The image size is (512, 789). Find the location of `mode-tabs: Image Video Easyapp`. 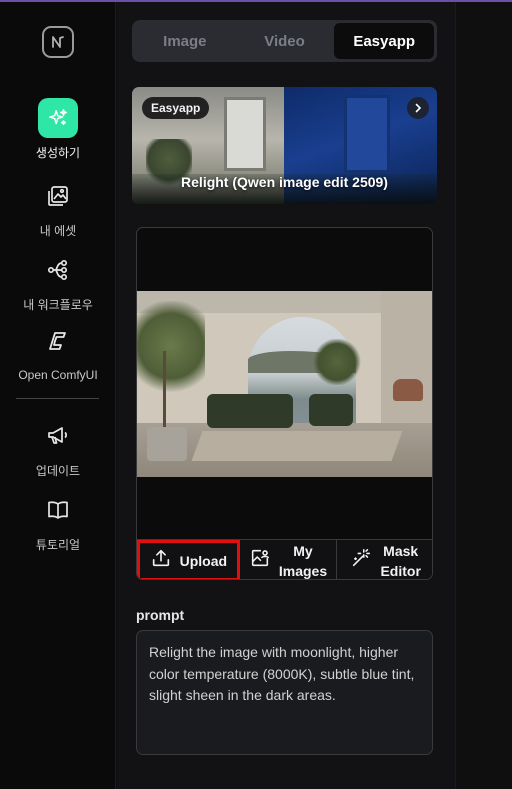

mode-tabs: Image Video Easyapp is located at coordinates (284, 41).